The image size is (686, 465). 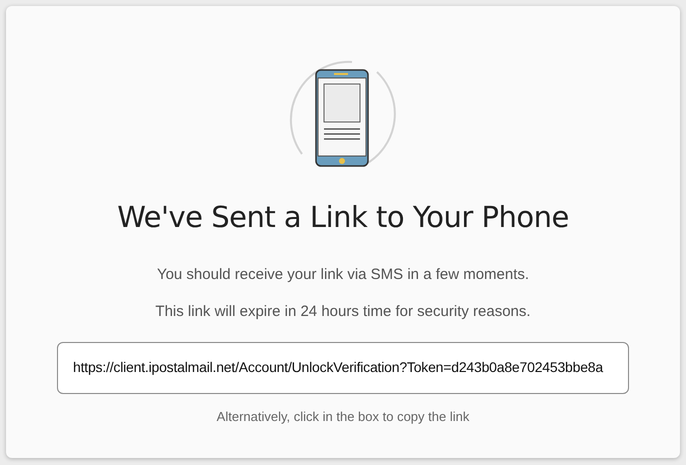 I want to click on heading: We've Sent a Link to Your Phone, so click(x=343, y=217).